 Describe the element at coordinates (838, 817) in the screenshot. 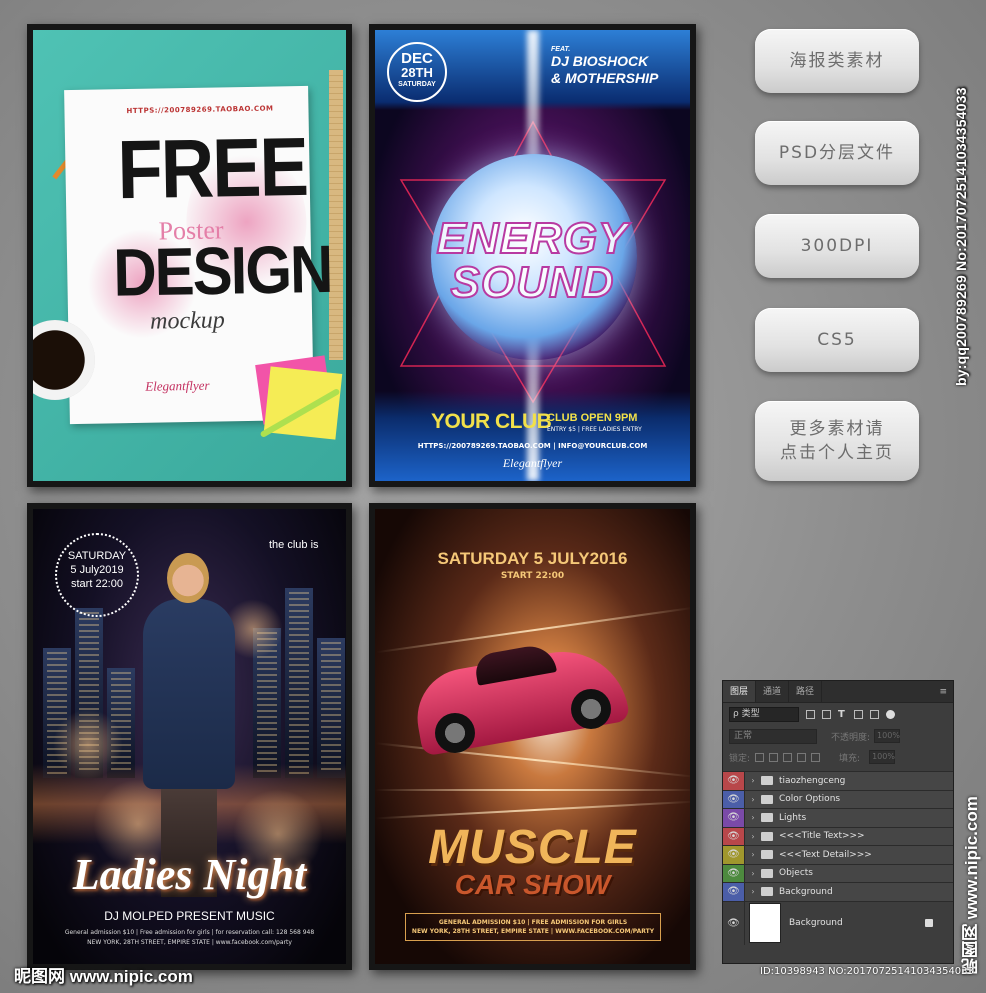

I see `layer-row: 👁 › Lights` at that location.